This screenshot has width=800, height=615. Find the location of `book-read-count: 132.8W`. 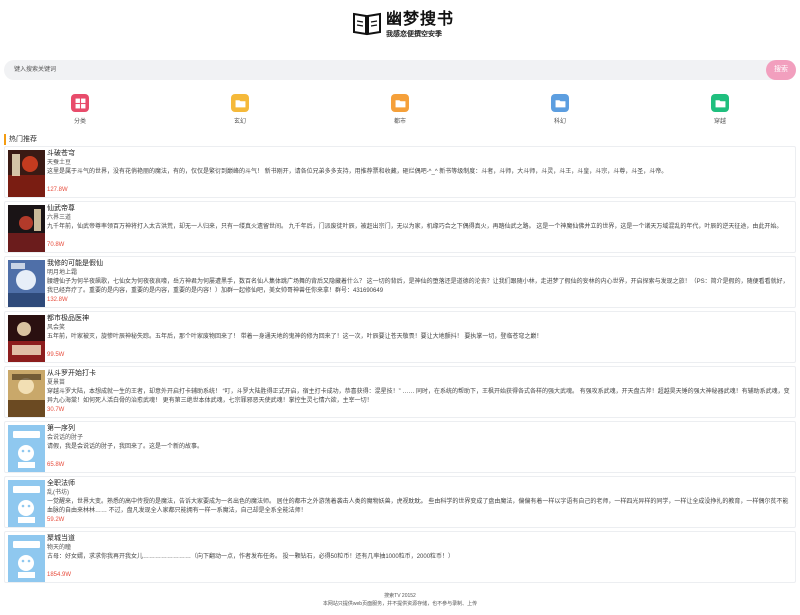

book-read-count: 132.8W is located at coordinates (57, 300).